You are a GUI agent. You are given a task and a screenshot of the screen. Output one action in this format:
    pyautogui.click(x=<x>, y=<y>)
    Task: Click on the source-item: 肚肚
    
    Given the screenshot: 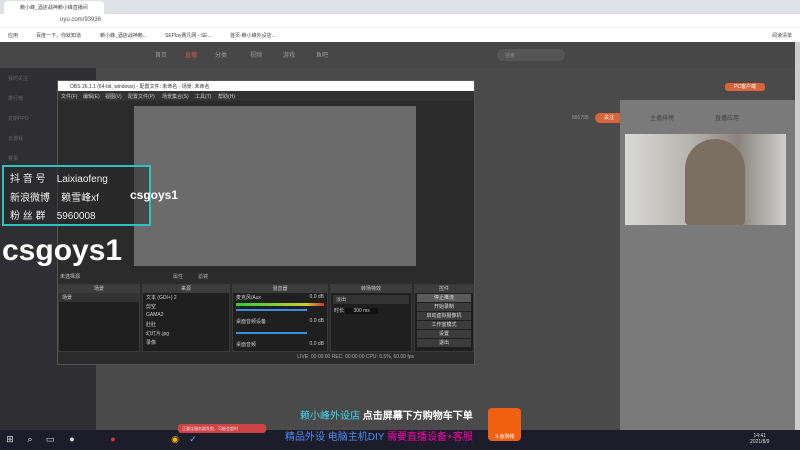 What is the action you would take?
    pyautogui.click(x=186, y=324)
    